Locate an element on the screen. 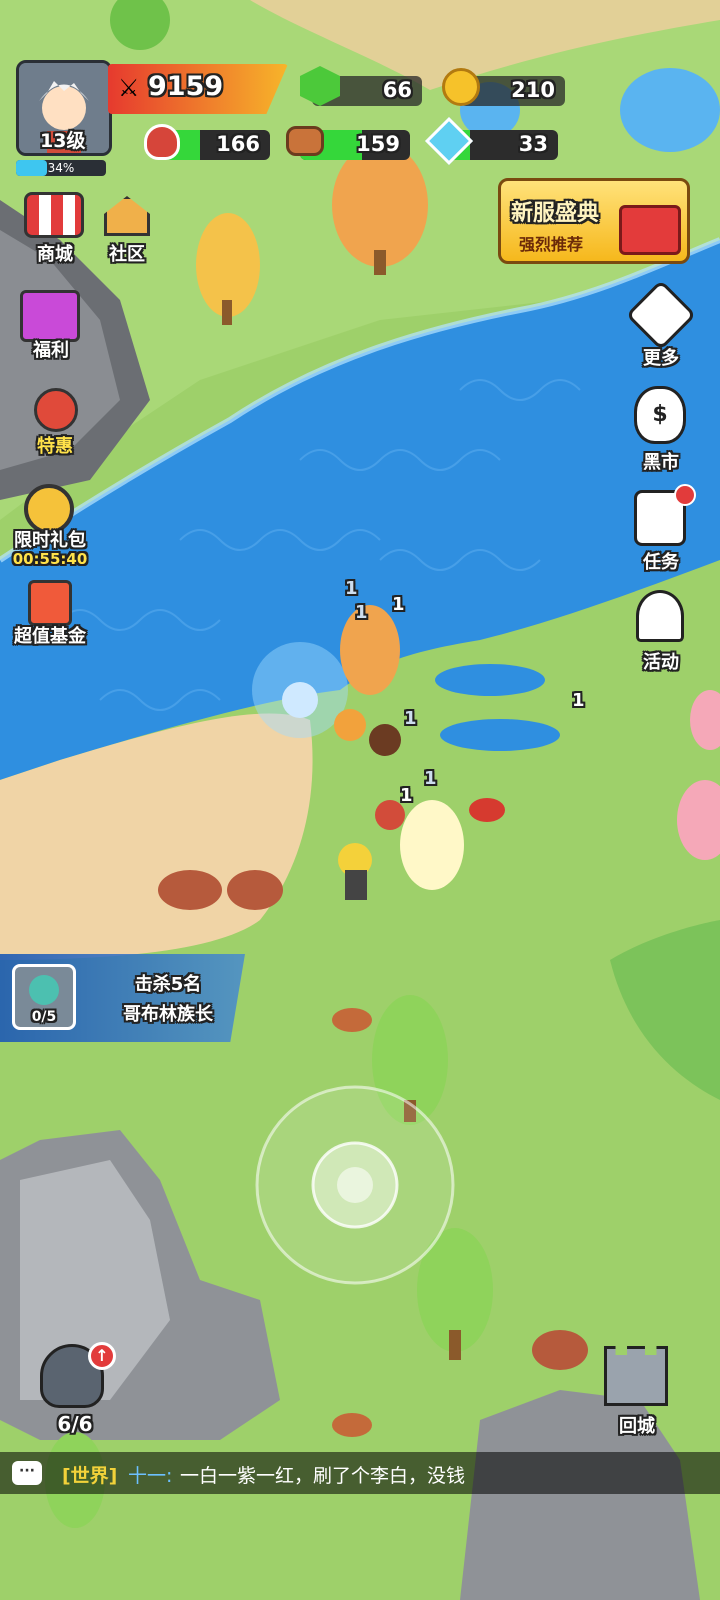 This screenshot has width=720, height=1600. gold-coin-icon is located at coordinates (461, 87).